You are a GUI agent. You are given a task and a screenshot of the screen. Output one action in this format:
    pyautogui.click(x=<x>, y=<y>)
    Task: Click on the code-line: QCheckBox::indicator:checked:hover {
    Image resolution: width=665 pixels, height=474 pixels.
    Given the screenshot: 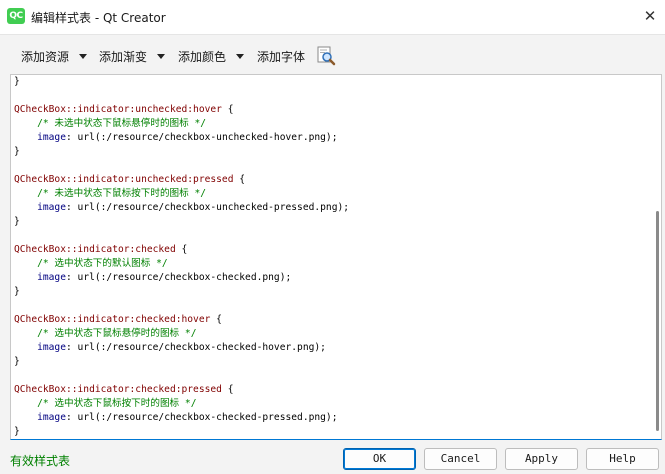 What is the action you would take?
    pyautogui.click(x=181, y=320)
    